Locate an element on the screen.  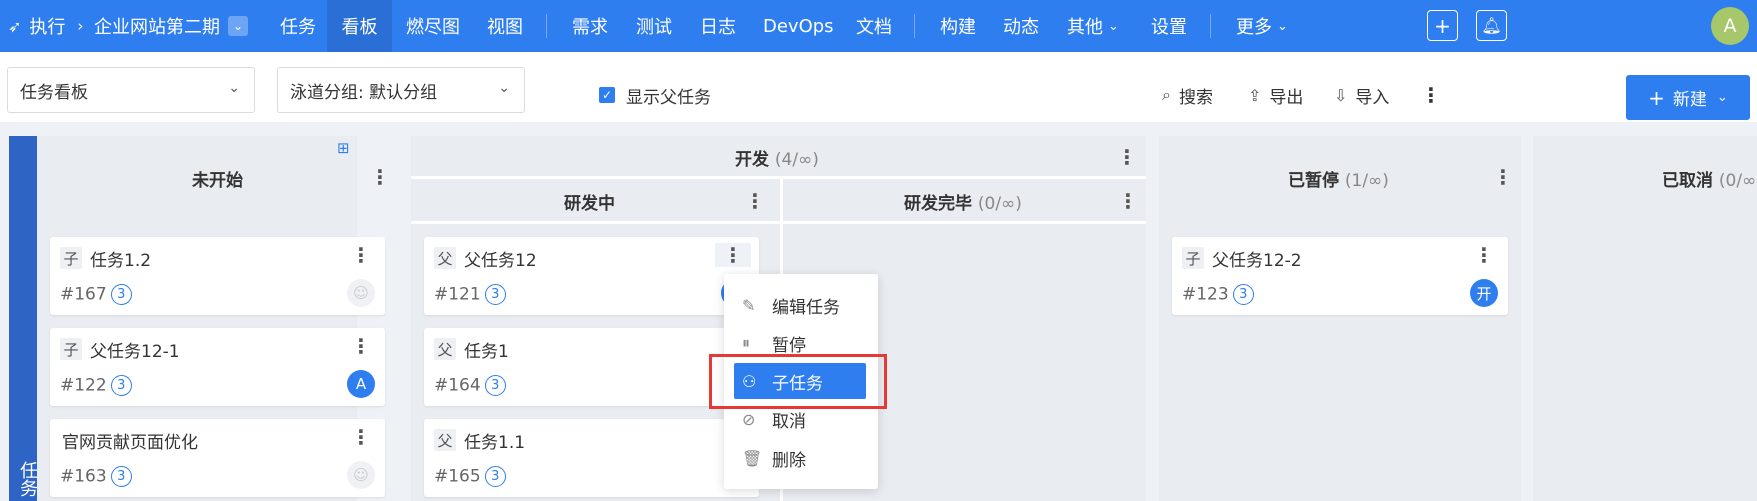
import-button: ⇩ 导入 is located at coordinates (1361, 95).